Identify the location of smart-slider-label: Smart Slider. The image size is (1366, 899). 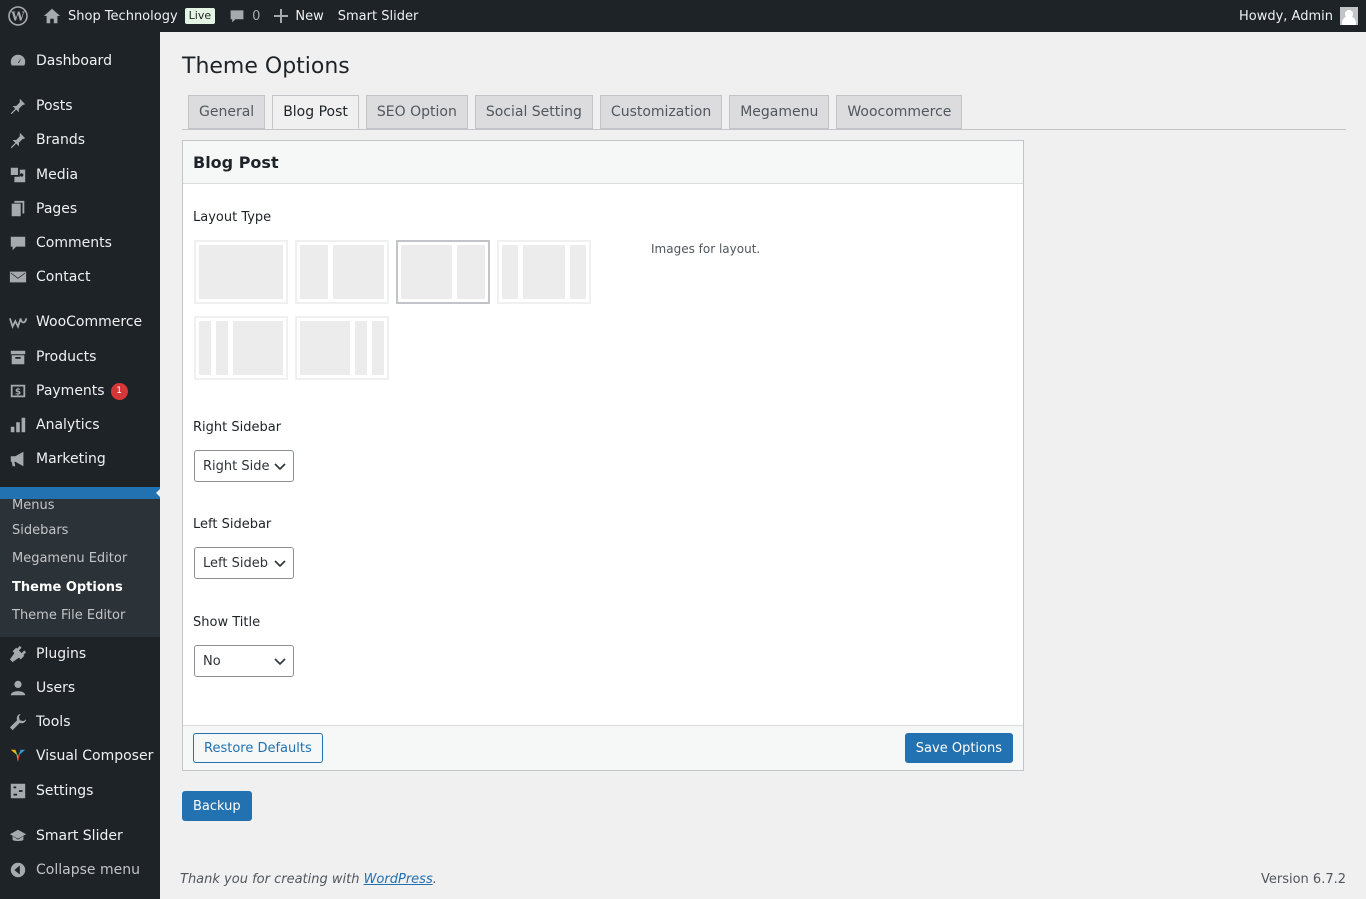
(378, 16).